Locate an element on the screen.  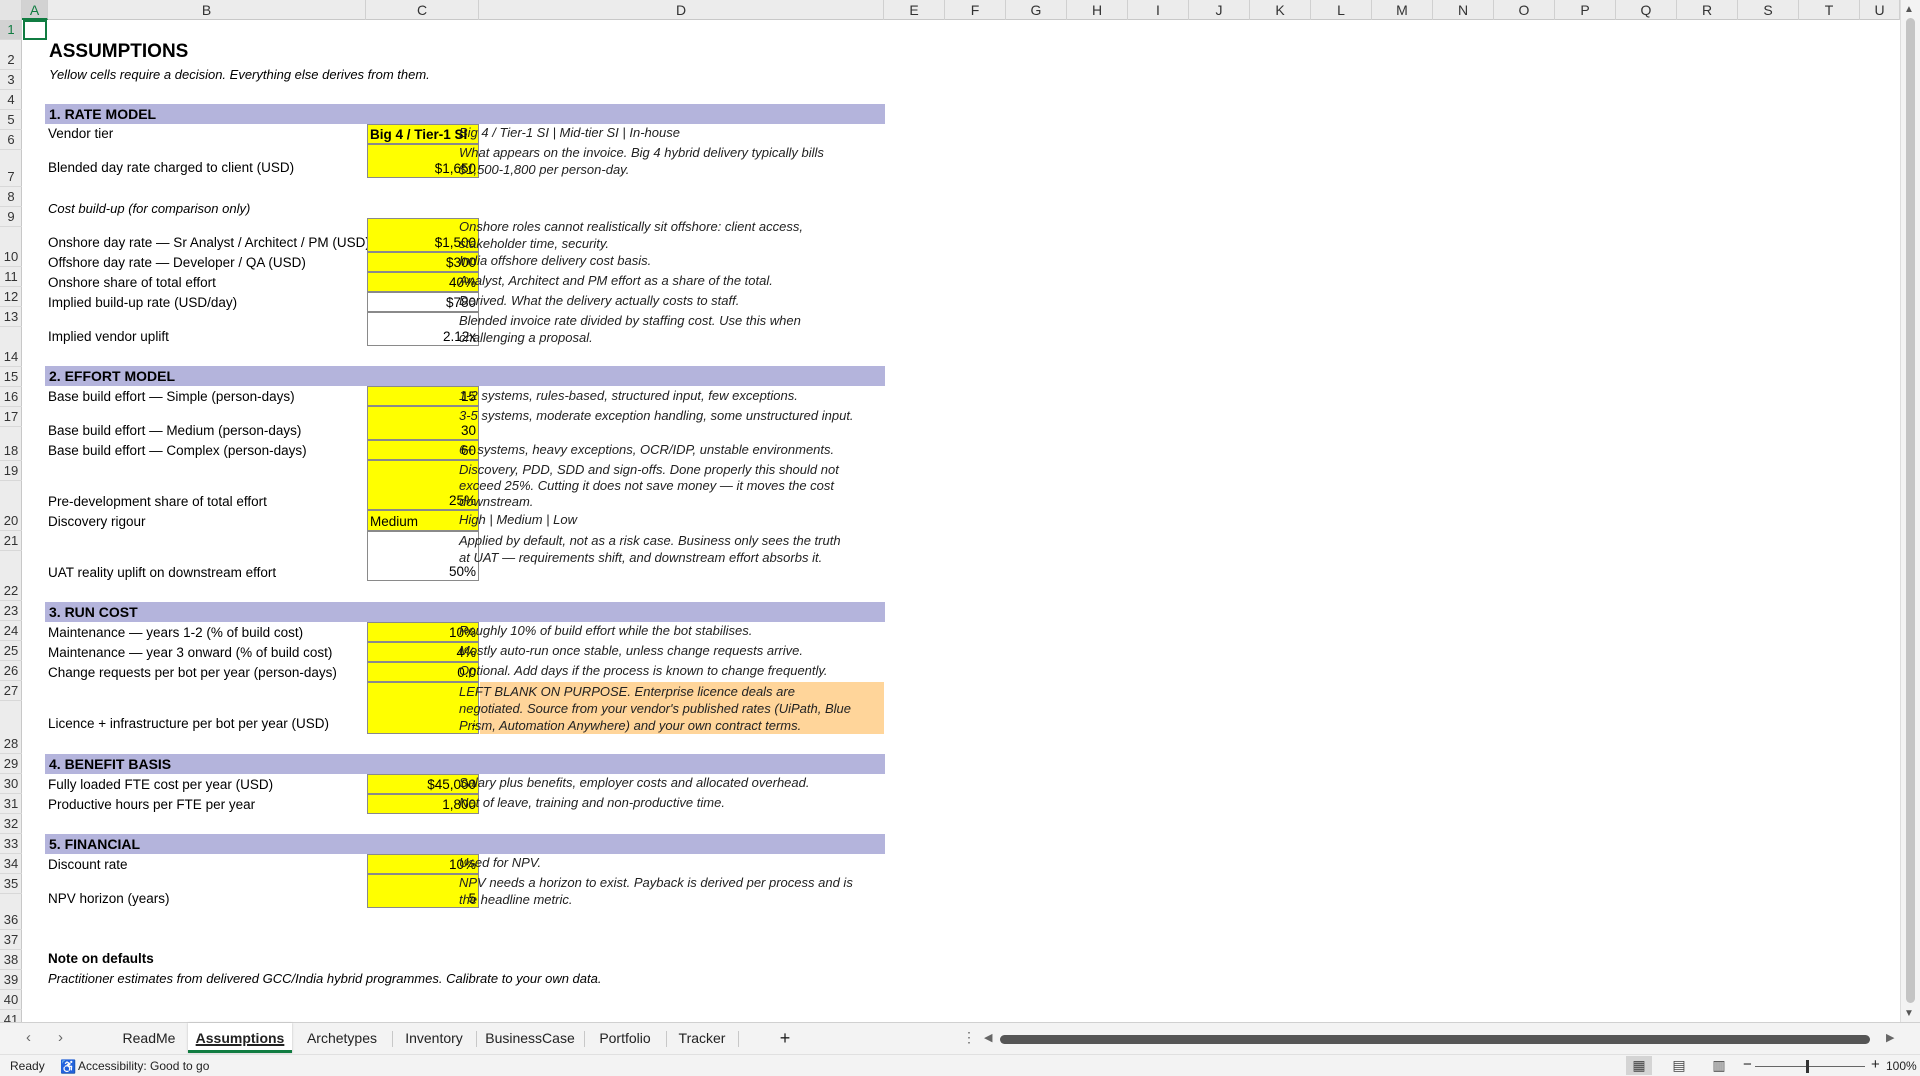
scroll-left-icon: ◀ is located at coordinates (988, 1037).